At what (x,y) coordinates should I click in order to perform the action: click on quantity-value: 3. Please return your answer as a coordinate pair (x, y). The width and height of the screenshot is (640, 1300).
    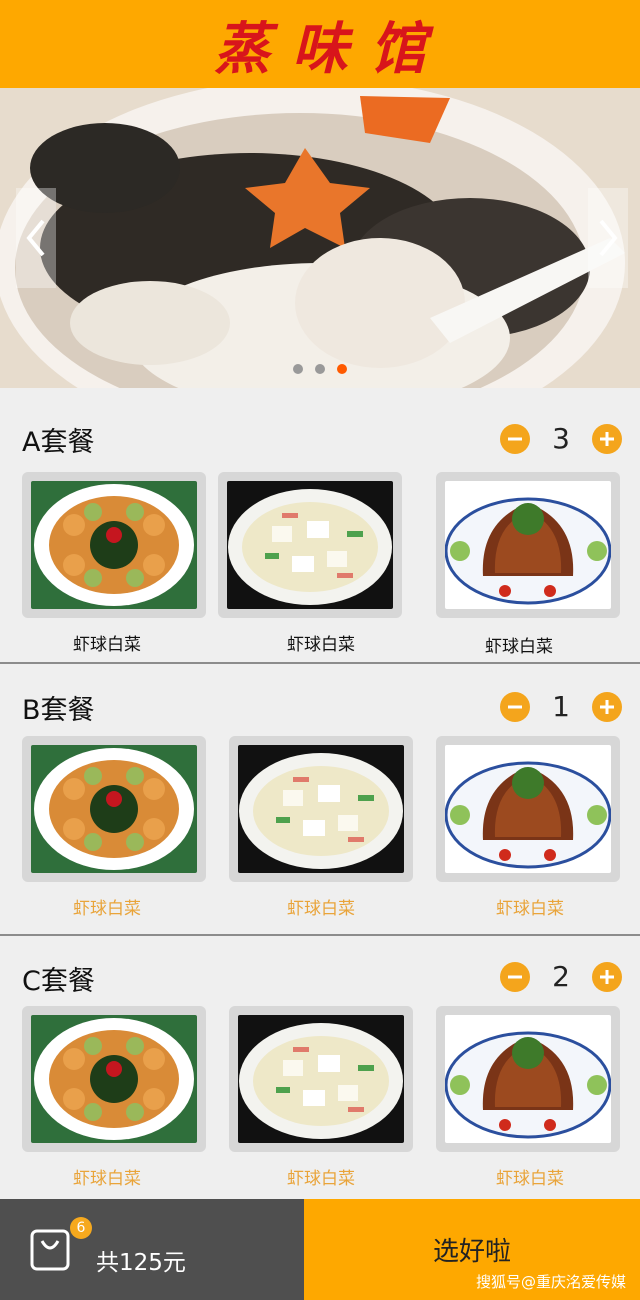
    Looking at the image, I should click on (561, 438).